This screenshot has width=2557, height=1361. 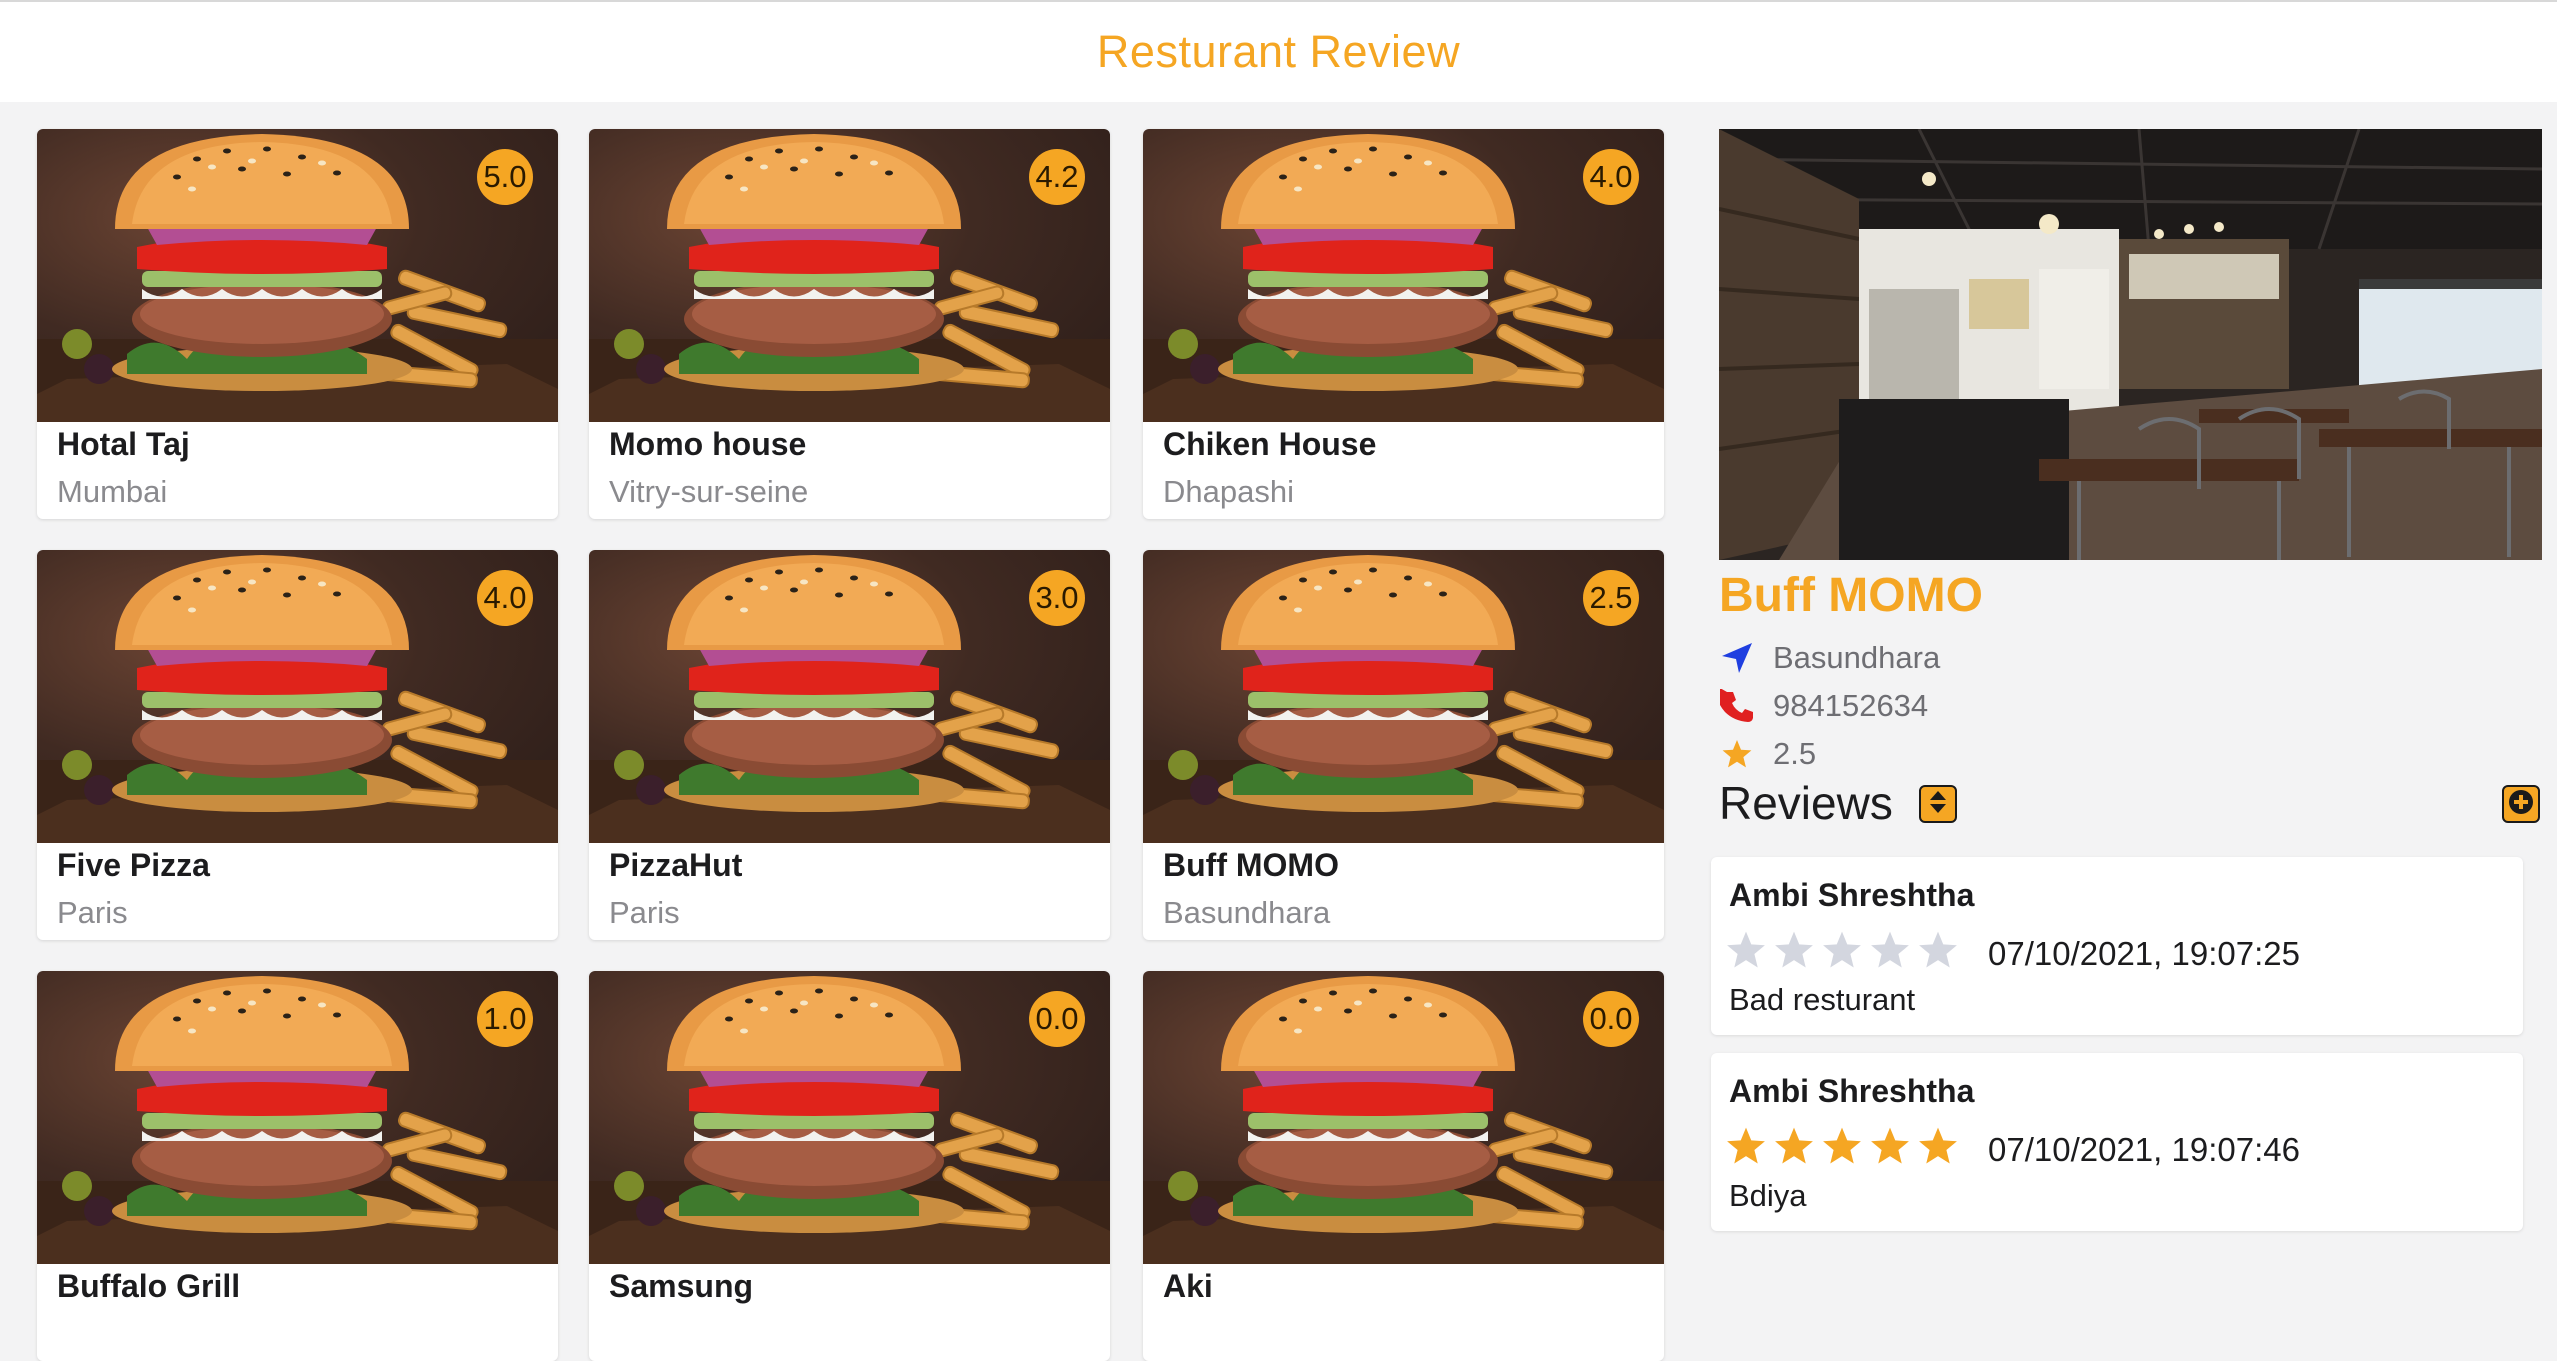 I want to click on restaurant-name: Buff MOMO, so click(x=1251, y=865).